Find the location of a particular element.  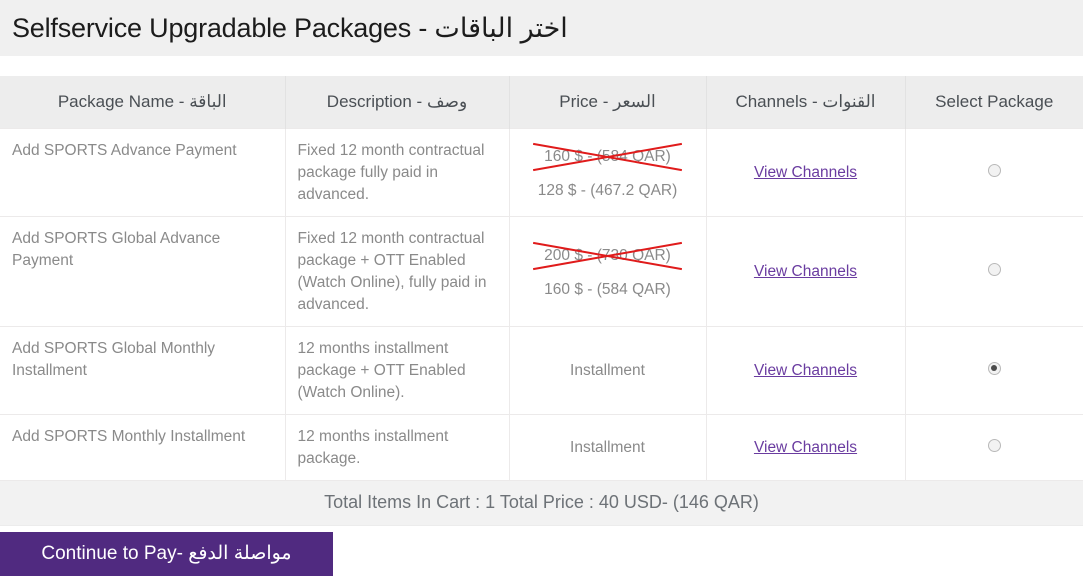

column-header-channels: Channels - القنوات is located at coordinates (805, 102).